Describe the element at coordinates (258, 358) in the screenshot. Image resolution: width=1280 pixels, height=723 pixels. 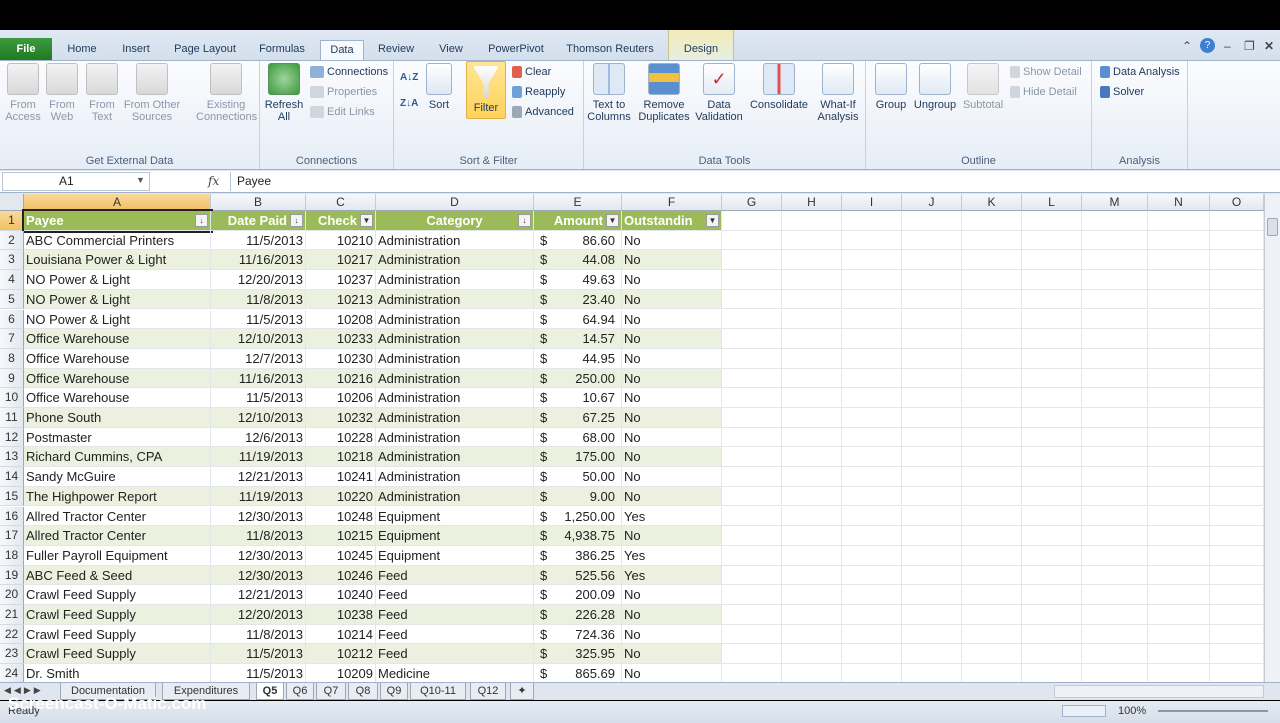
I see `date-paid-cell: 12/7/2013` at that location.